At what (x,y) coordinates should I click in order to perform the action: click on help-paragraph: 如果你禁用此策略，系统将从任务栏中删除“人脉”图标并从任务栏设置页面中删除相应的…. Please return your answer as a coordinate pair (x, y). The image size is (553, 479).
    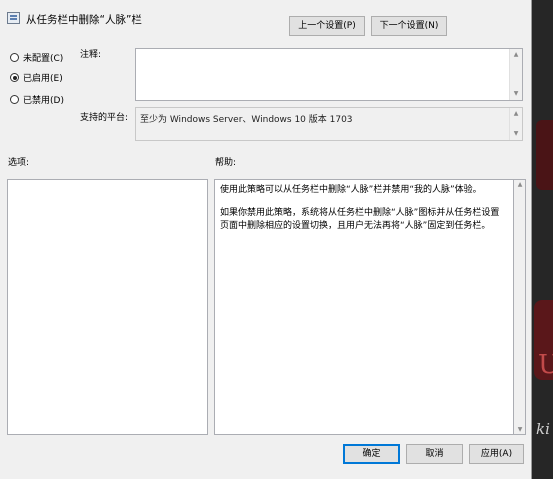
    Looking at the image, I should click on (360, 219).